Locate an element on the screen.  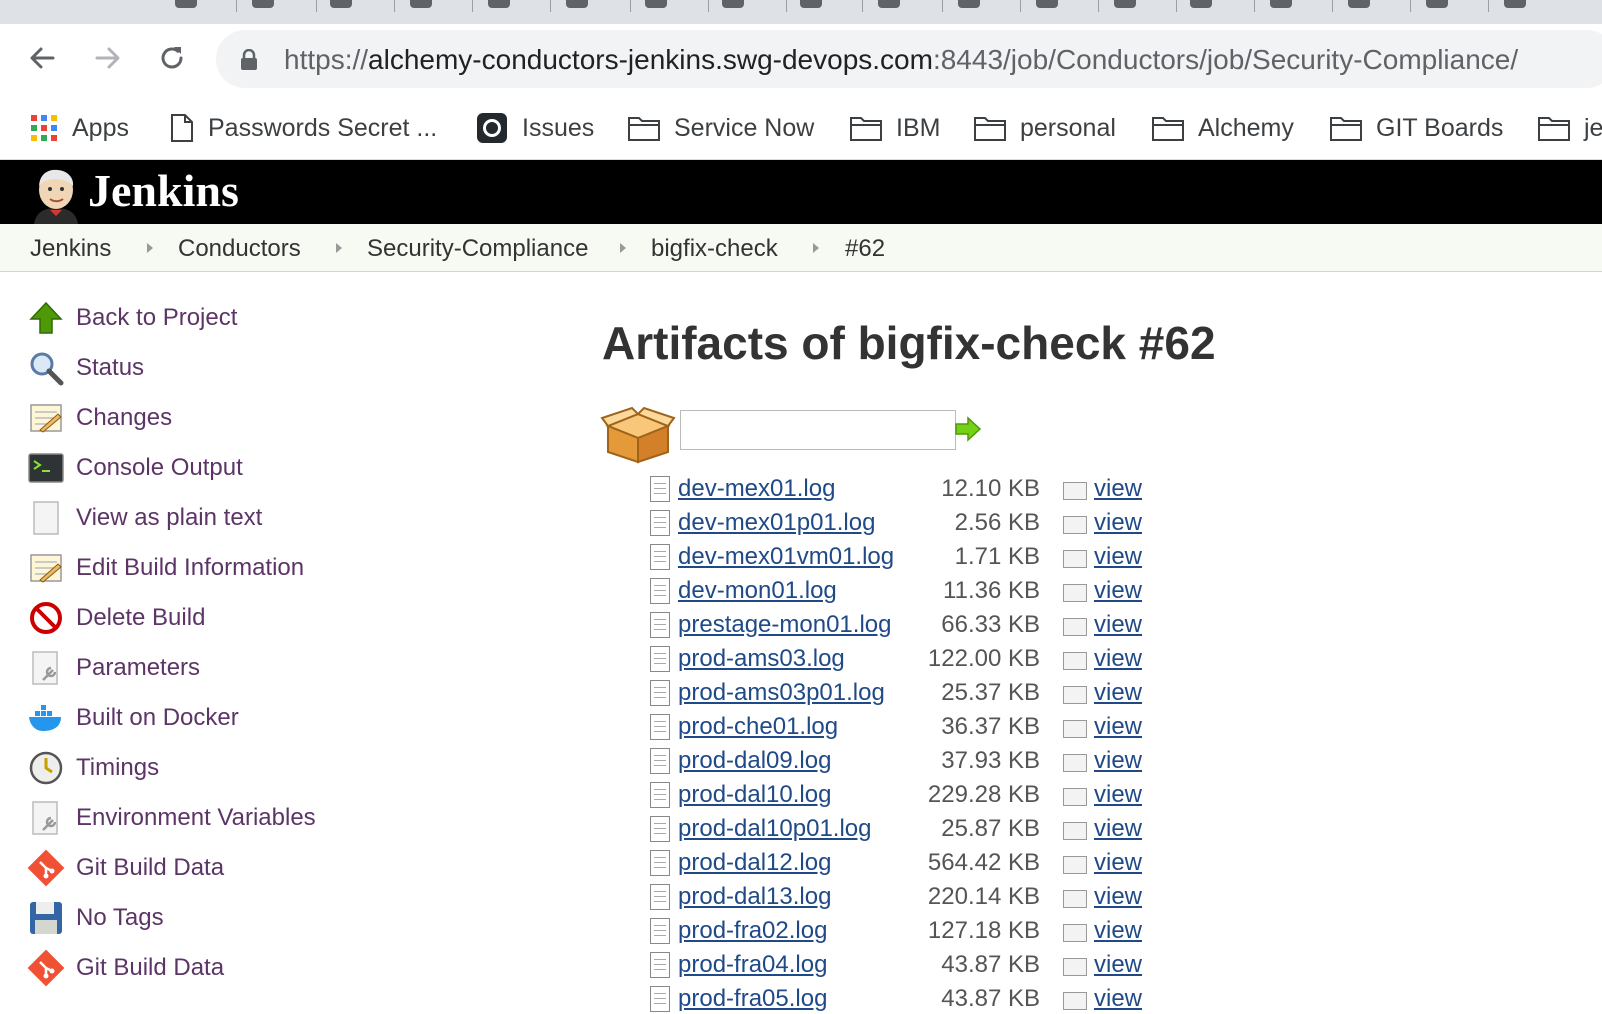
artifact-link: prod-che01.log is located at coordinates (758, 727).